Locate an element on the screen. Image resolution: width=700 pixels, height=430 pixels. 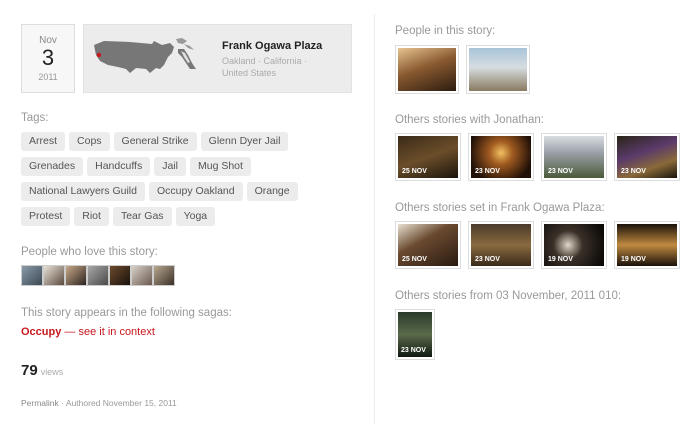
tag: Glenn Dyer Jail is located at coordinates (244, 141).